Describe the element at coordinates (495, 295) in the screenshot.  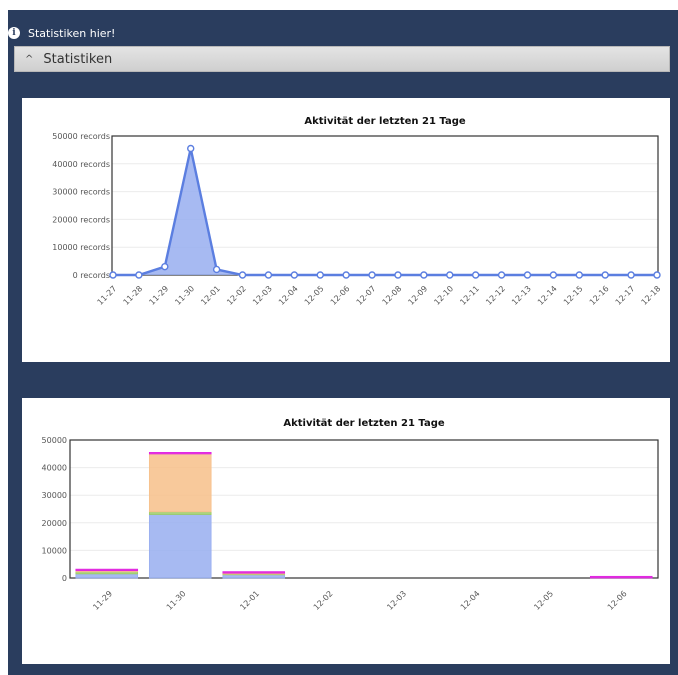
I see `x-tick-label: 12-12` at that location.